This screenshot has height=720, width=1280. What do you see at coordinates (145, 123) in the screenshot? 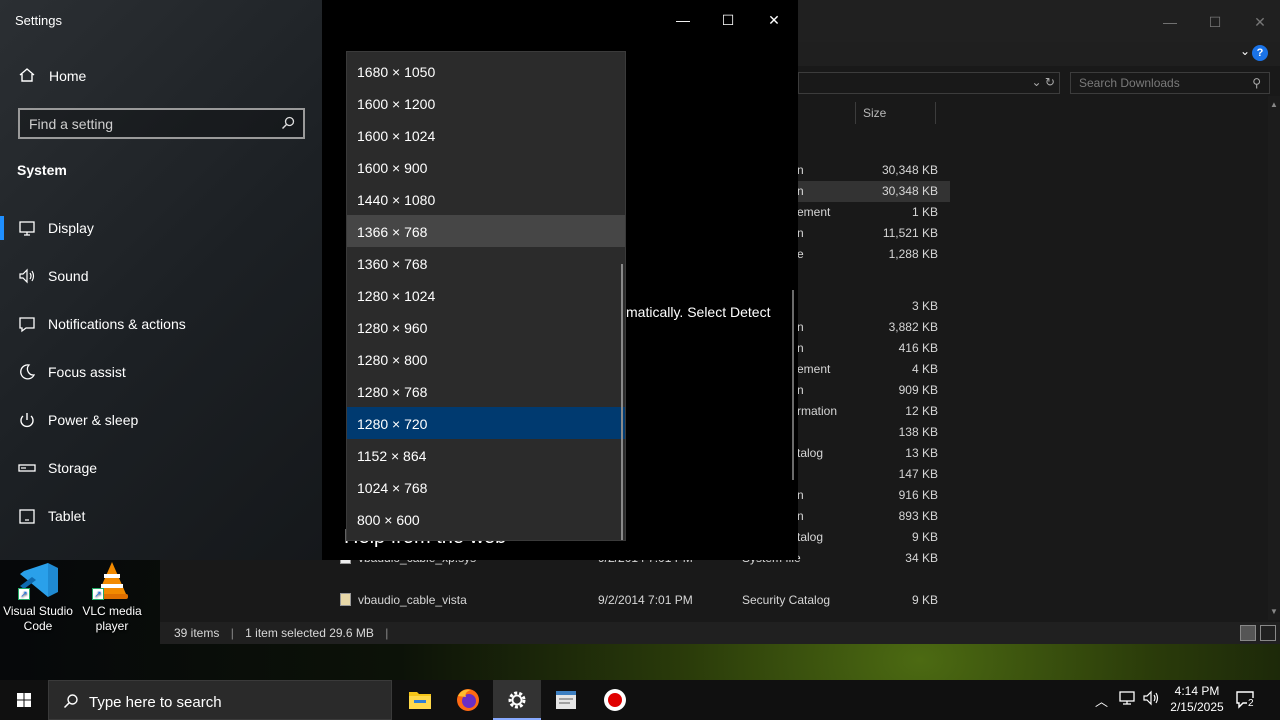
I see `find-setting-input` at bounding box center [145, 123].